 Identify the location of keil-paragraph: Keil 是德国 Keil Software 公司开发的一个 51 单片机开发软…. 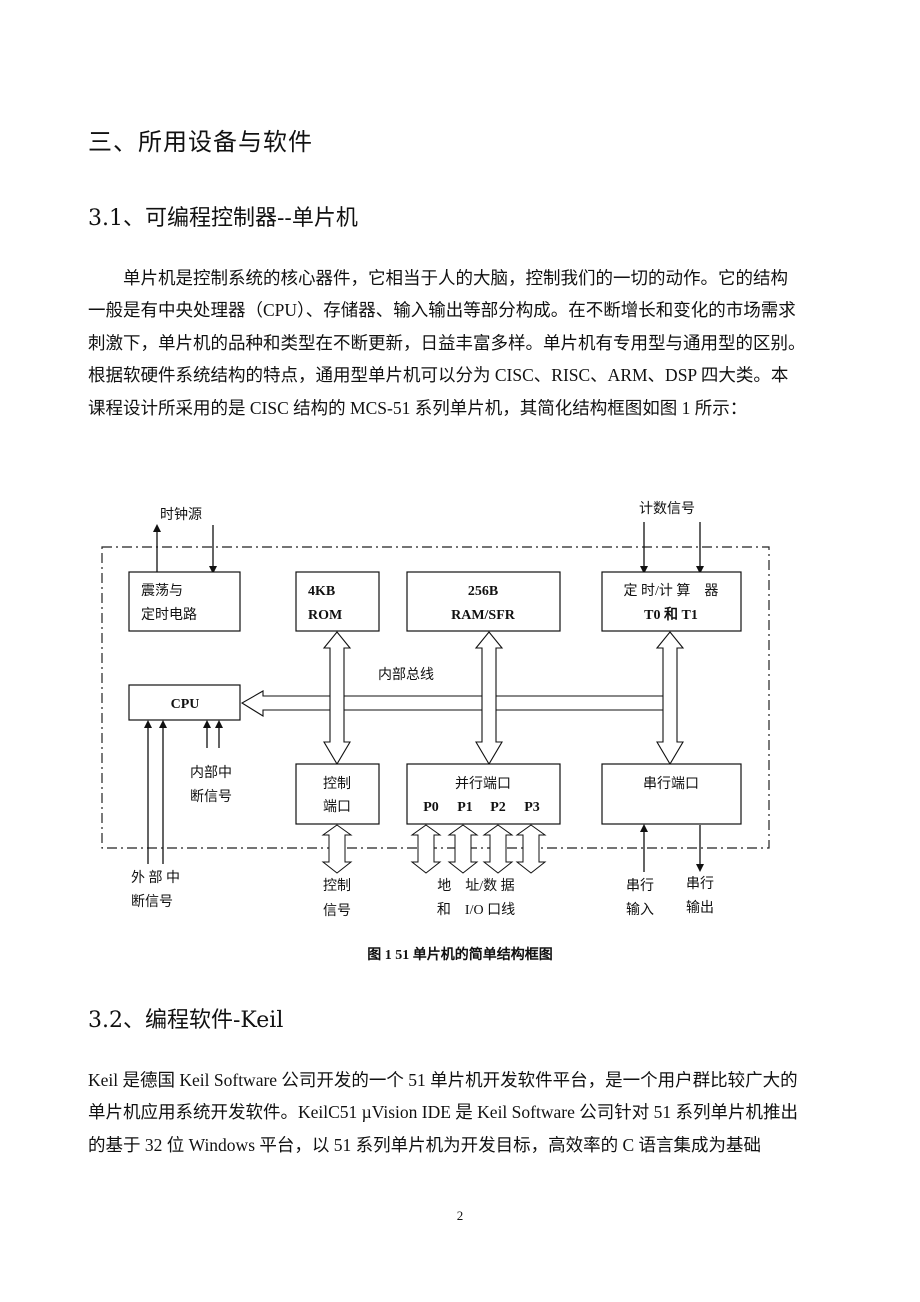
(461, 1112).